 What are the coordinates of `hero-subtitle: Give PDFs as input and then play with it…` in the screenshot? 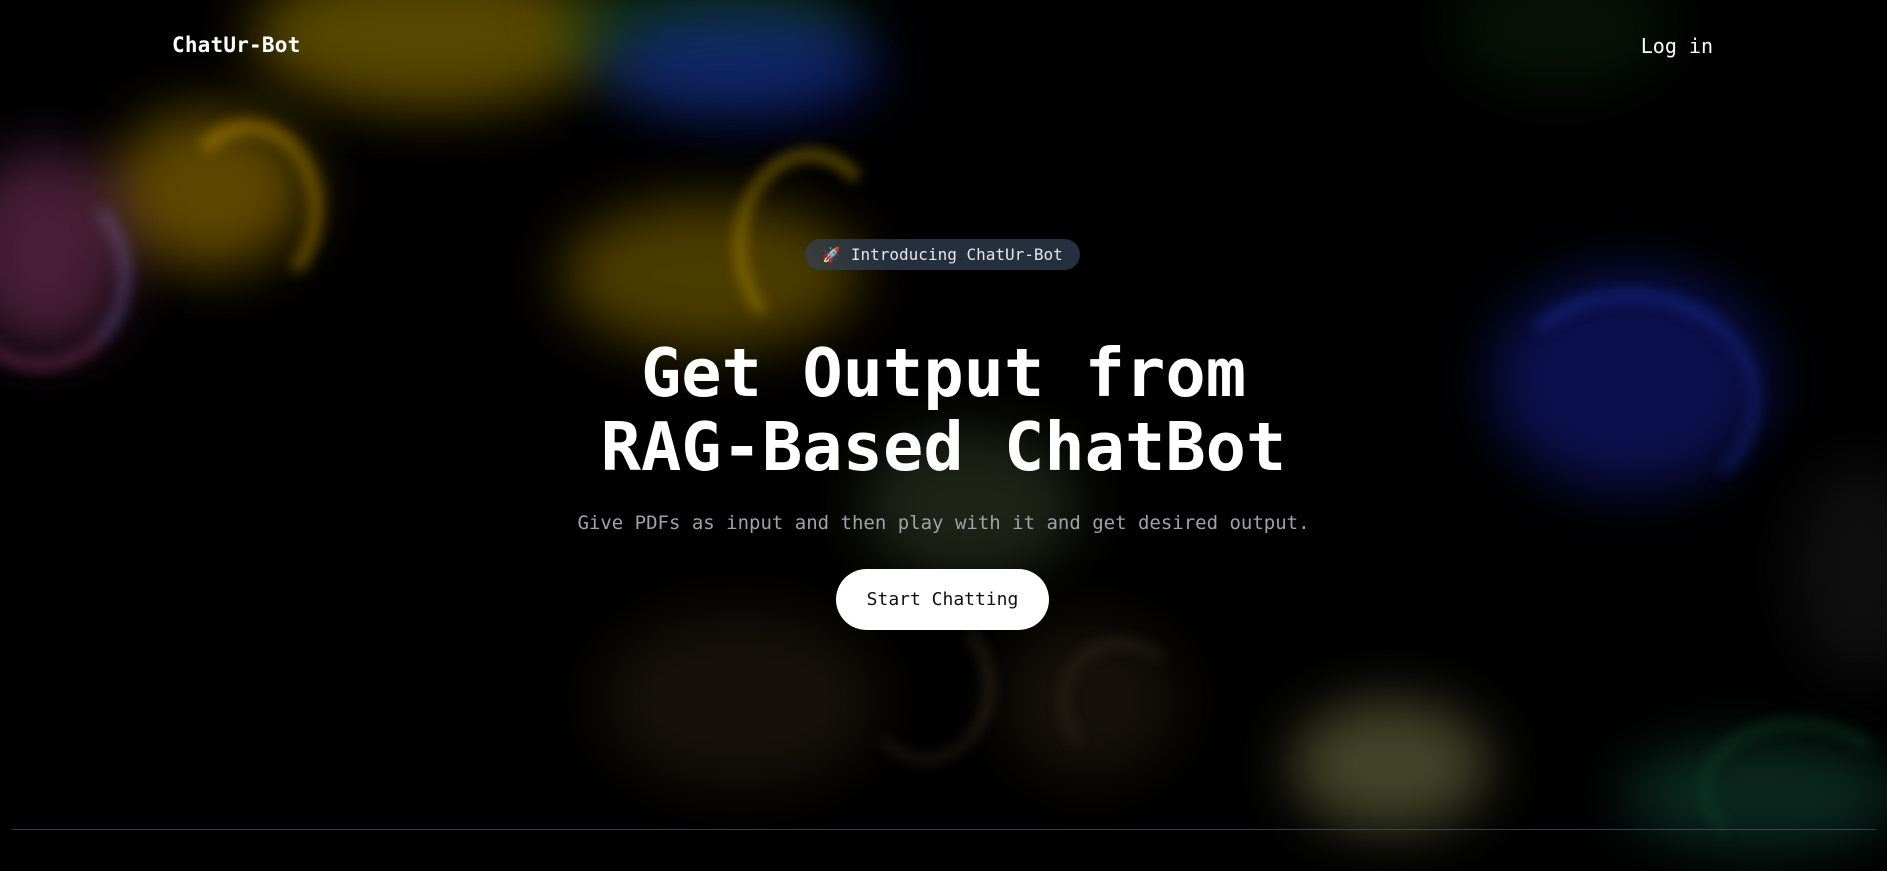 It's located at (943, 523).